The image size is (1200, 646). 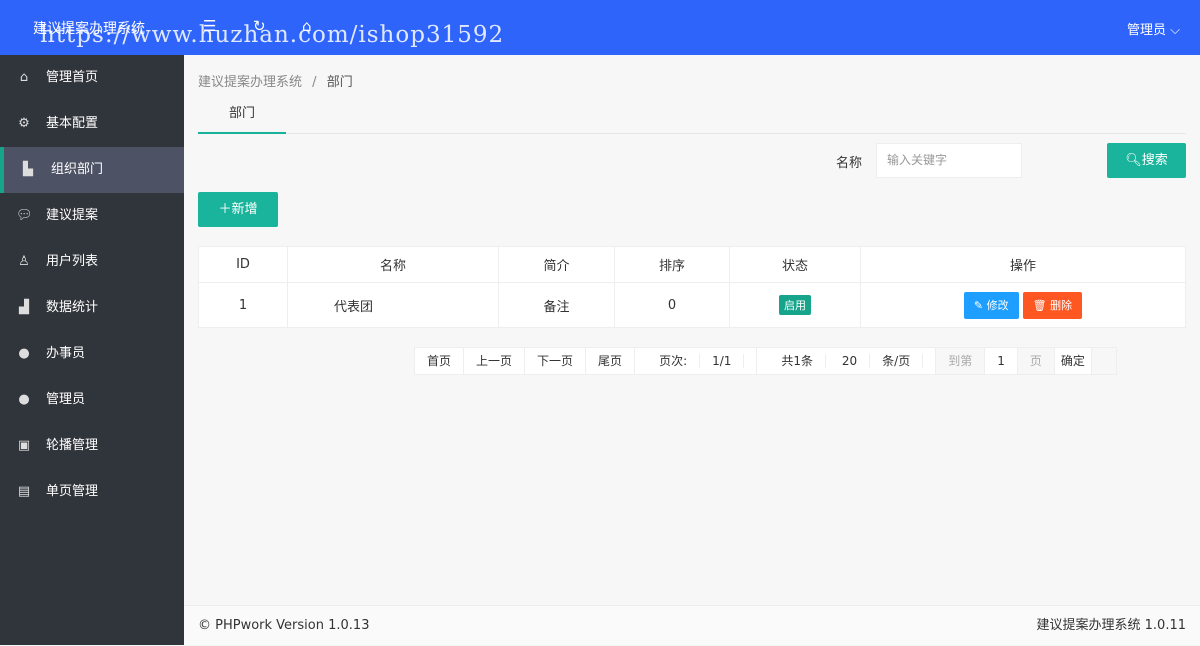 What do you see at coordinates (1061, 305) in the screenshot?
I see `delete-label: 删除` at bounding box center [1061, 305].